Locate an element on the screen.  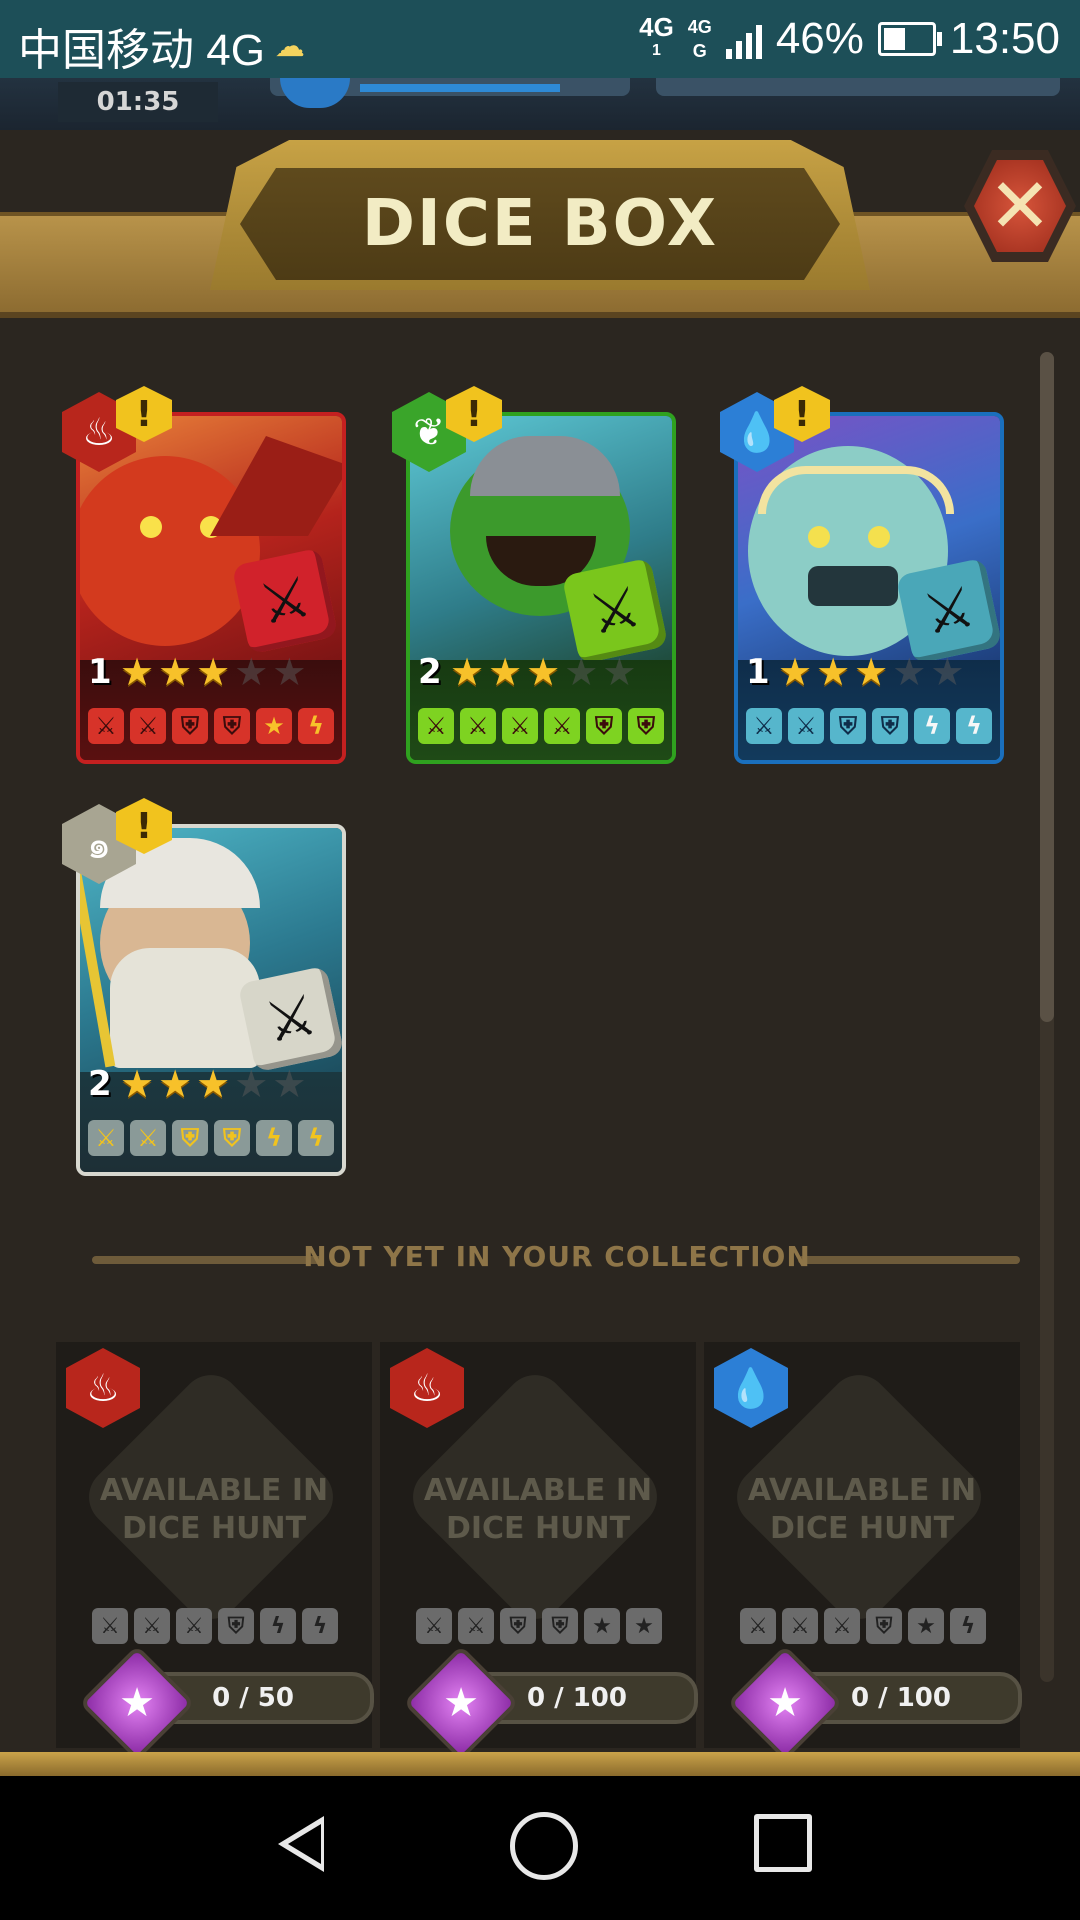
dice-level: 2 is located at coordinates (100, 1084).